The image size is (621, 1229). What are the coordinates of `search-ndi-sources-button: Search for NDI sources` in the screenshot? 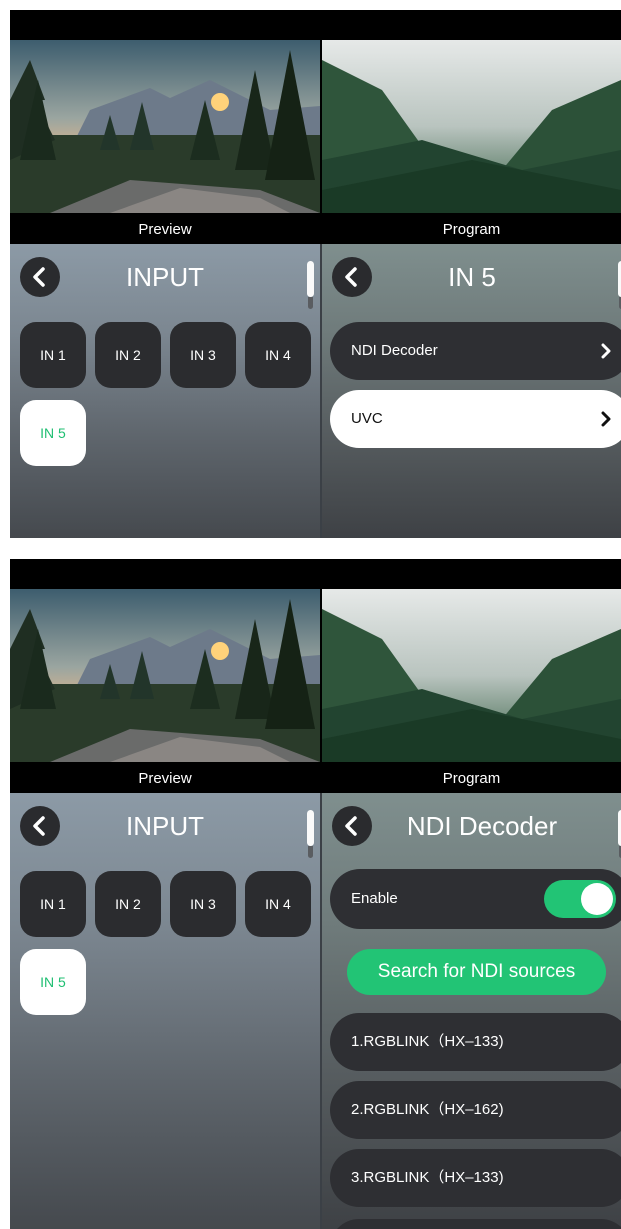 It's located at (476, 972).